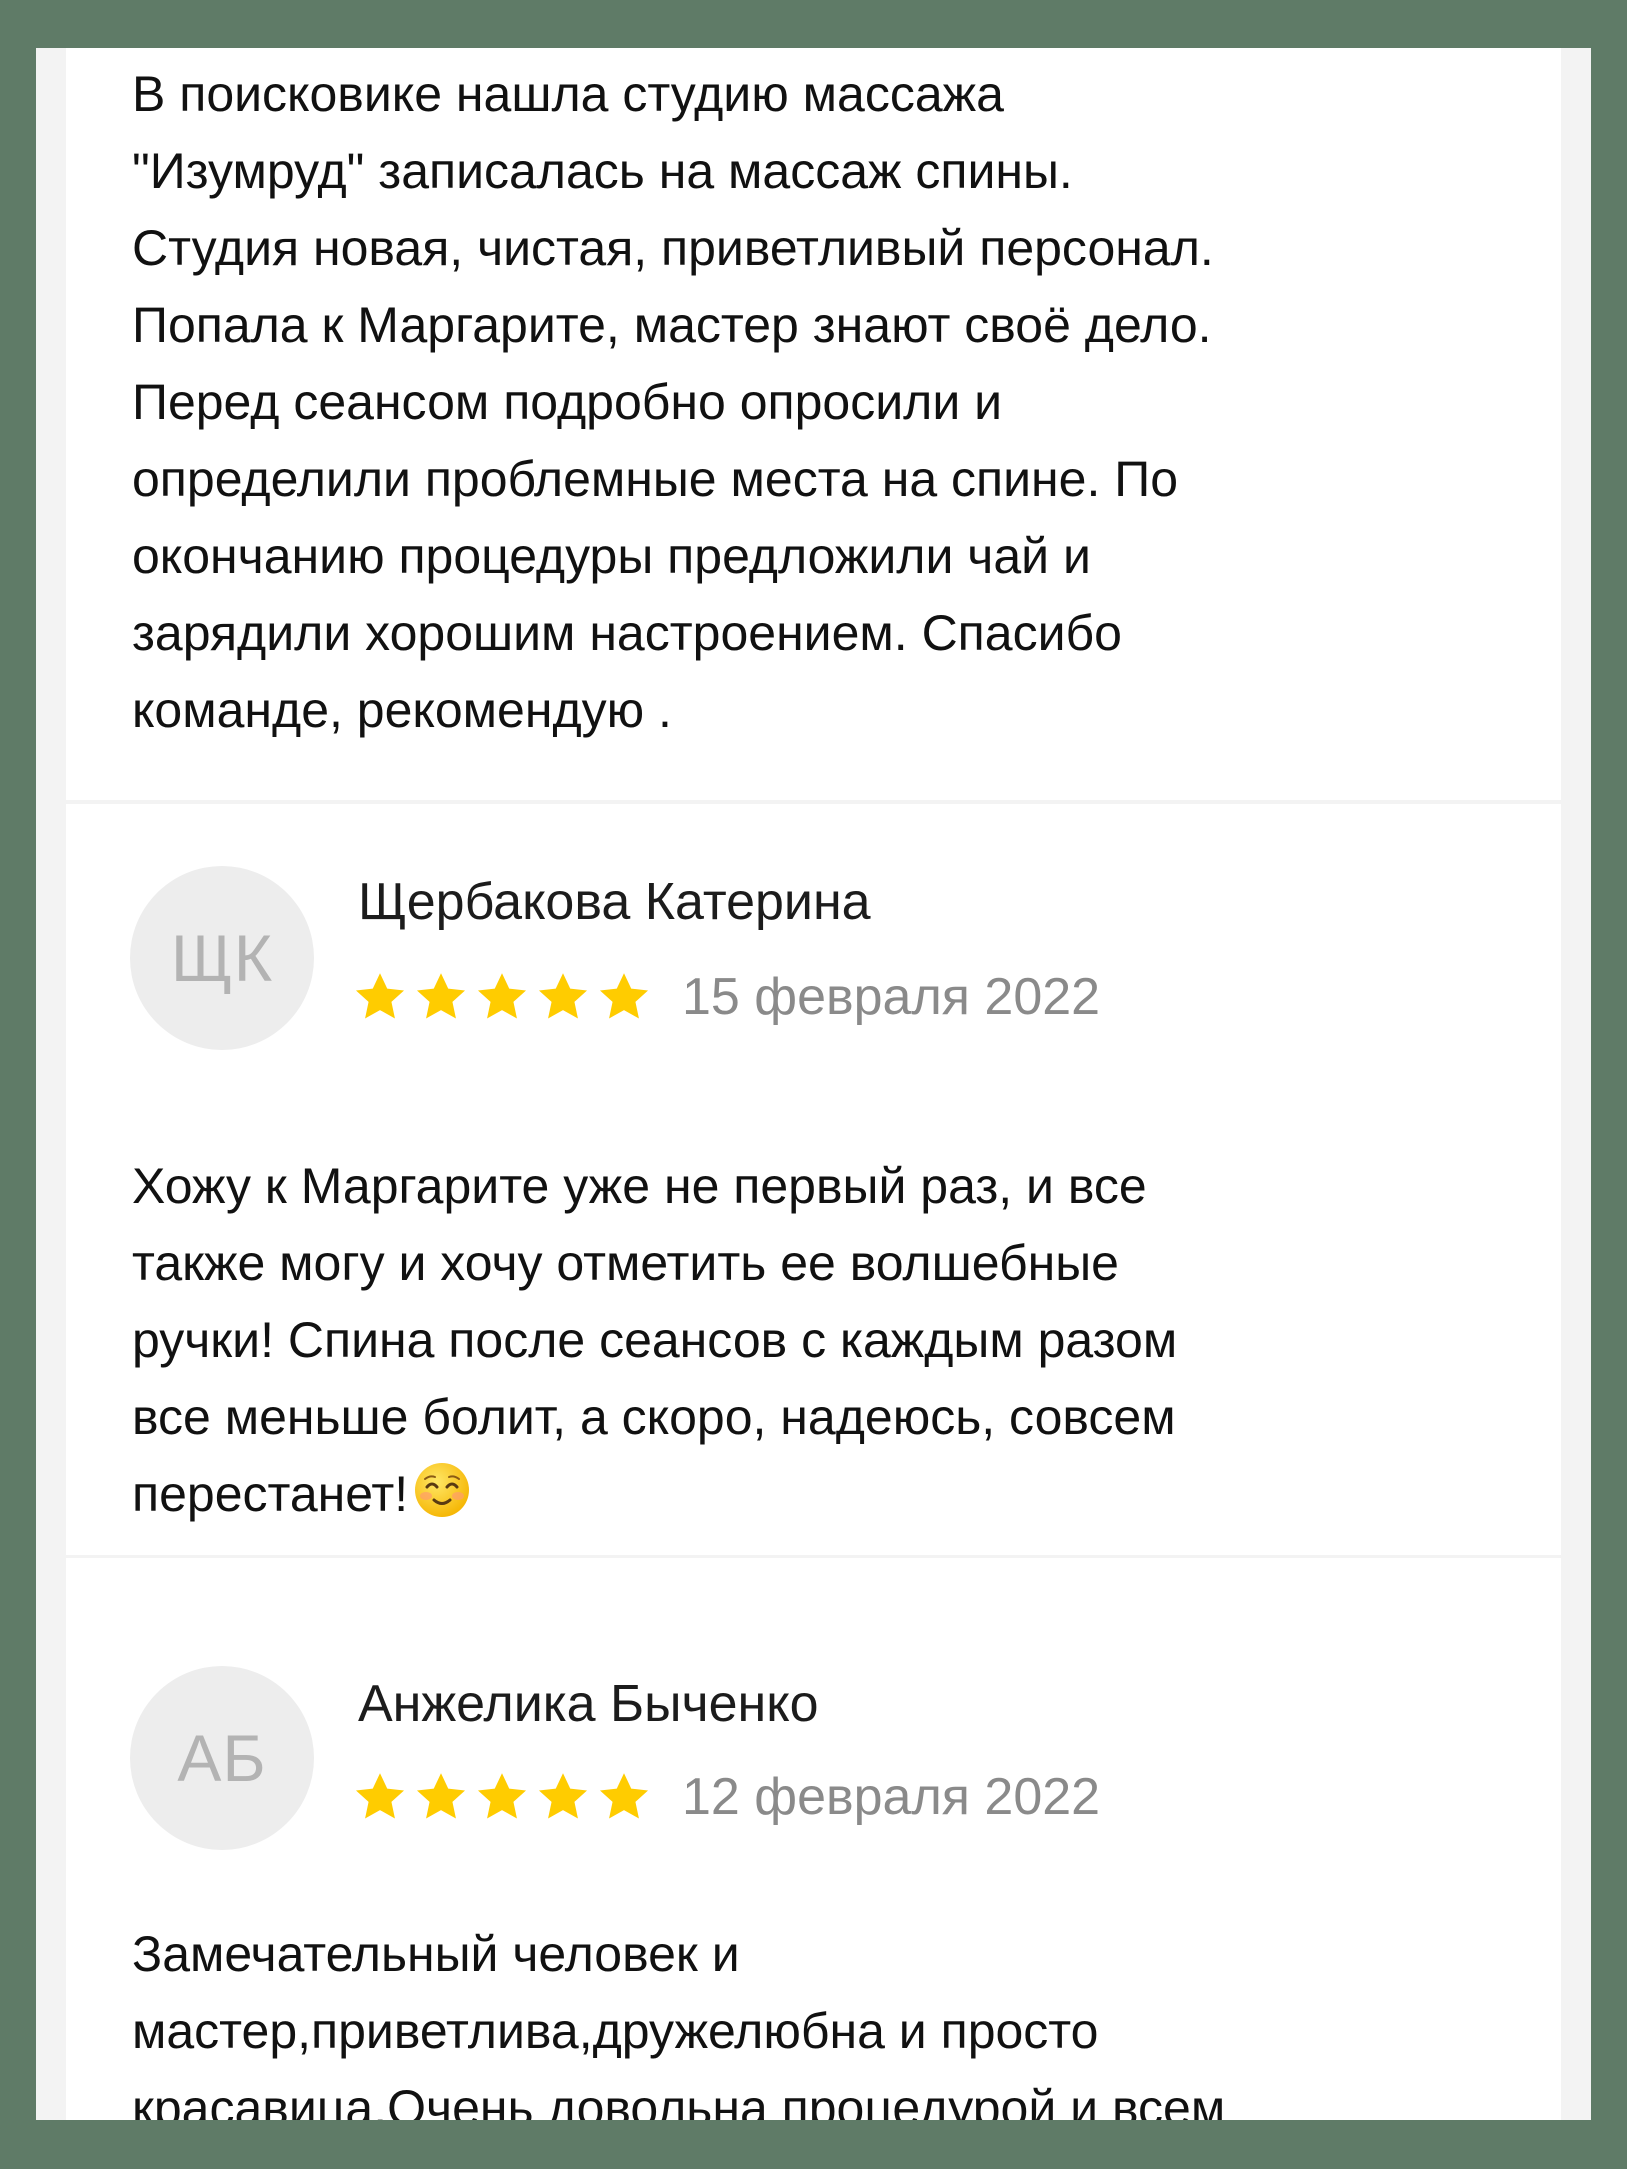 This screenshot has width=1627, height=2169. I want to click on review-meta: 15 февраля 2022, so click(726, 997).